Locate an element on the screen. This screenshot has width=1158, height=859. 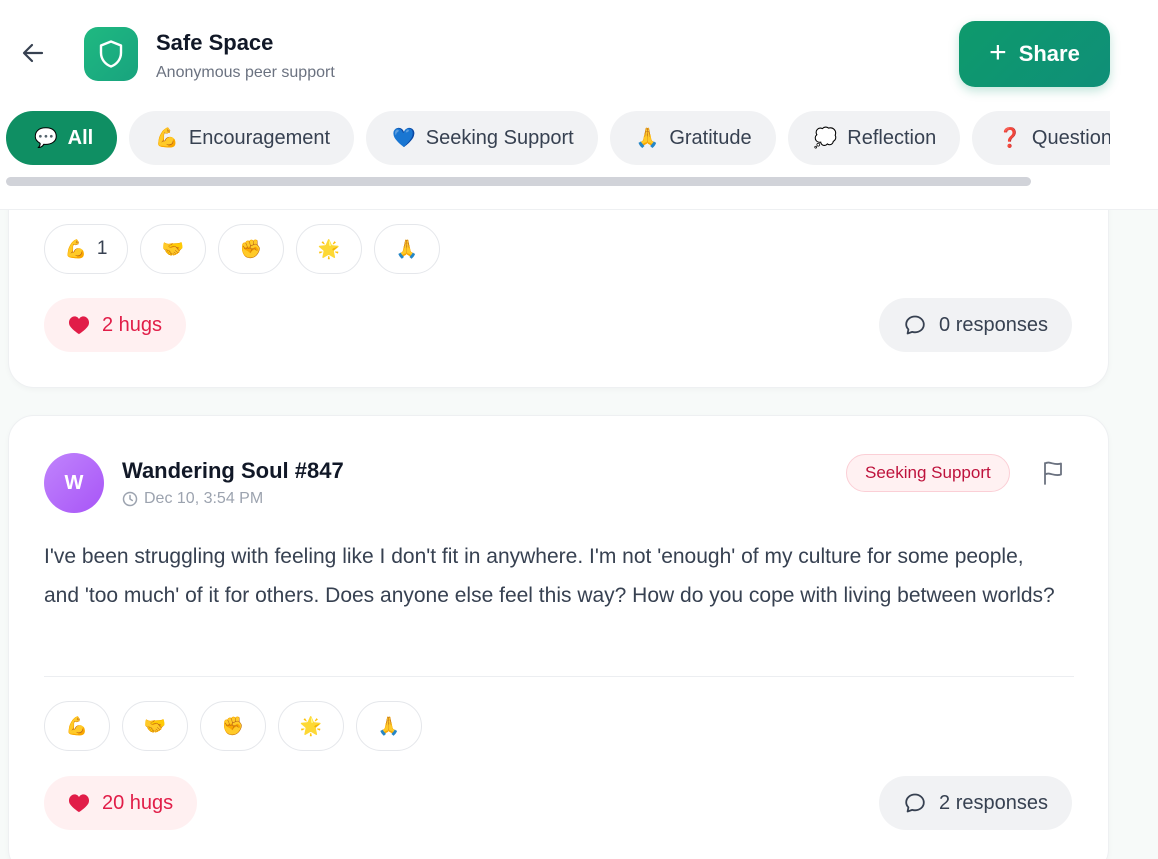
tab-reflection: 💭 Reflection is located at coordinates (874, 138).